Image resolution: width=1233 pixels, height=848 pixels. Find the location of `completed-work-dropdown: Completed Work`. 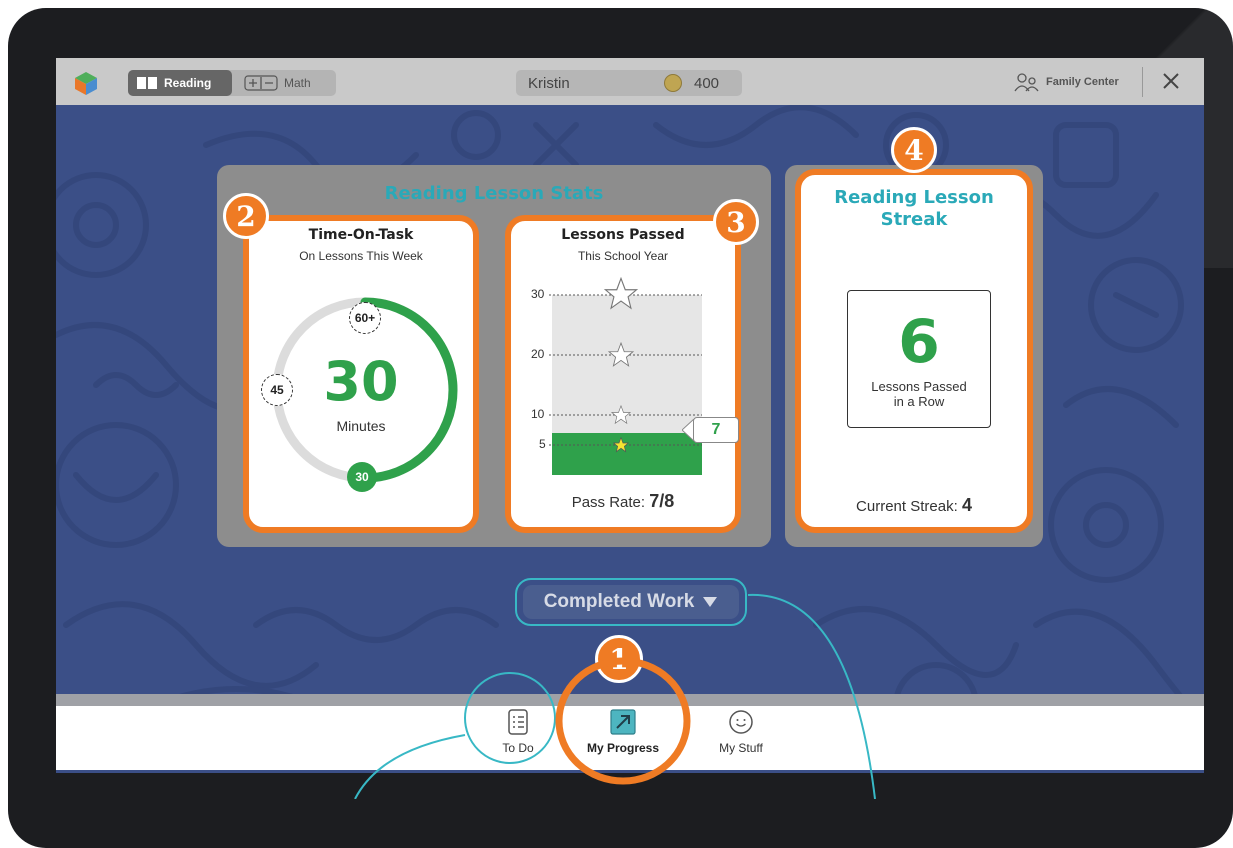

completed-work-dropdown: Completed Work is located at coordinates (631, 602).